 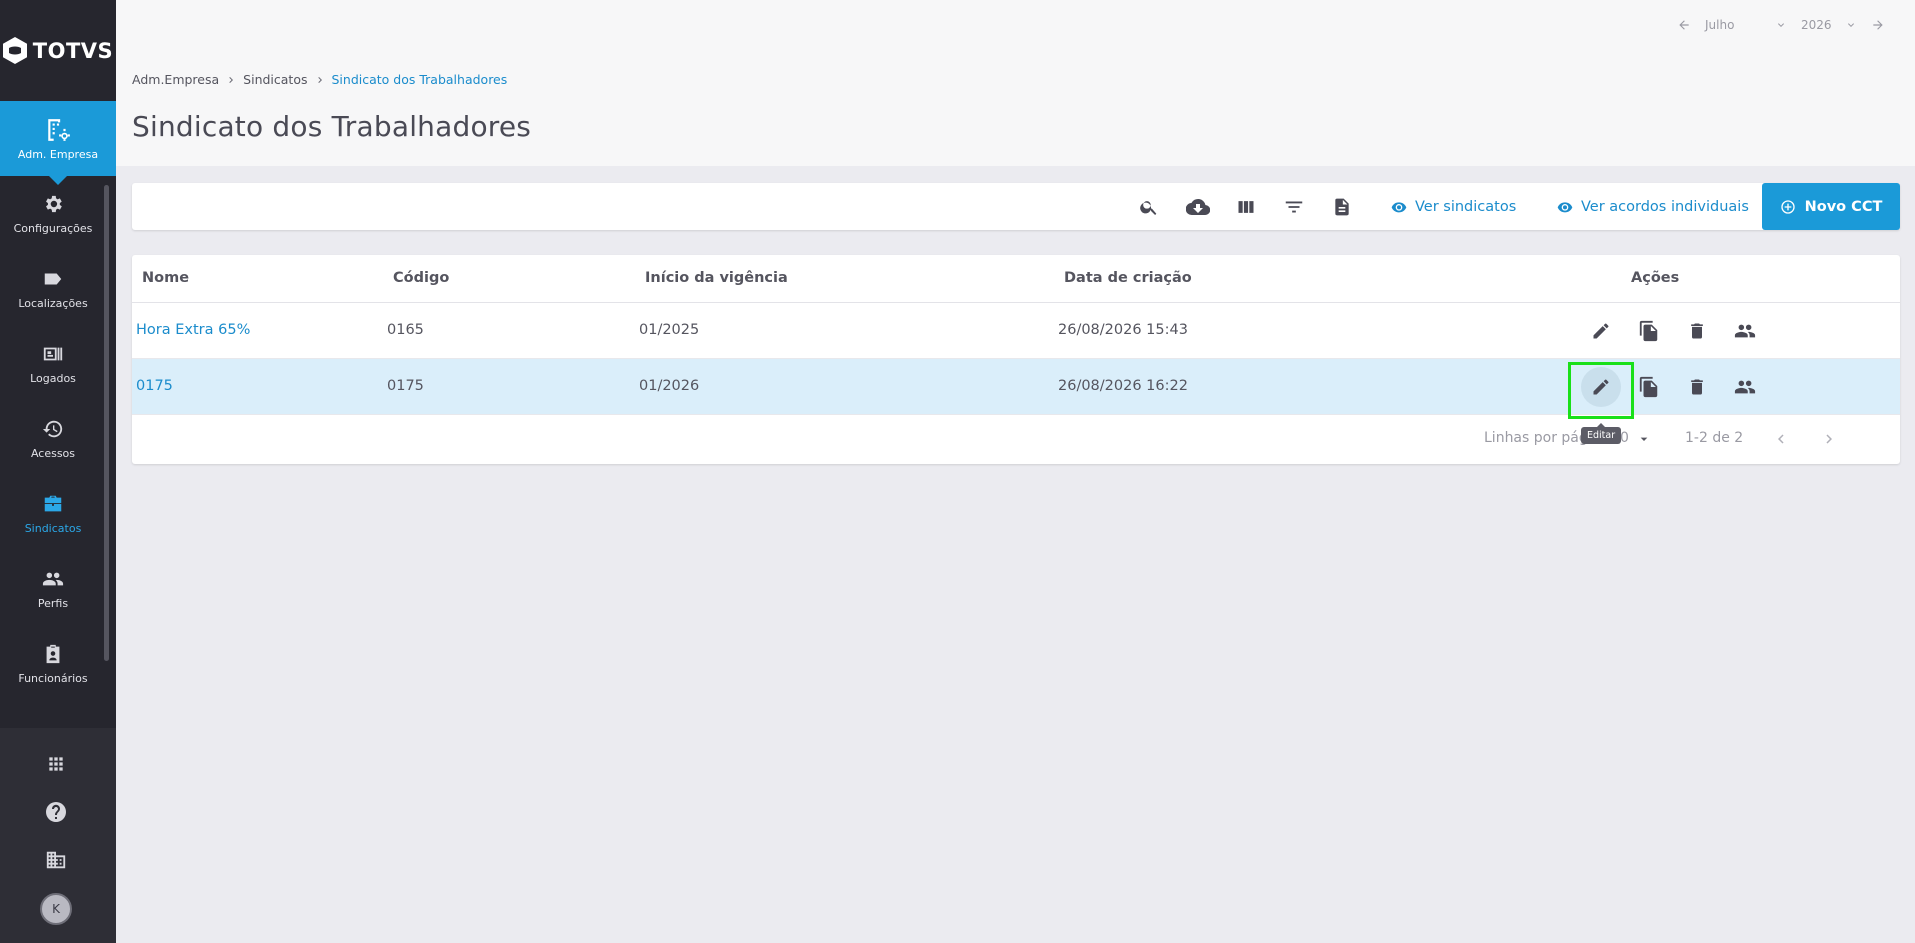 I want to click on building-settings-icon, so click(x=59, y=129).